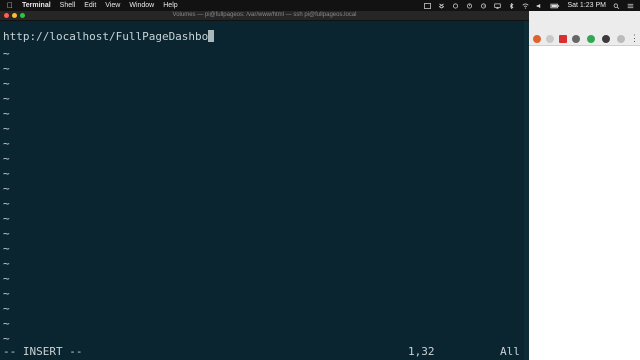 This screenshot has width=640, height=360. What do you see at coordinates (630, 6) in the screenshot?
I see `notification-center-icon` at bounding box center [630, 6].